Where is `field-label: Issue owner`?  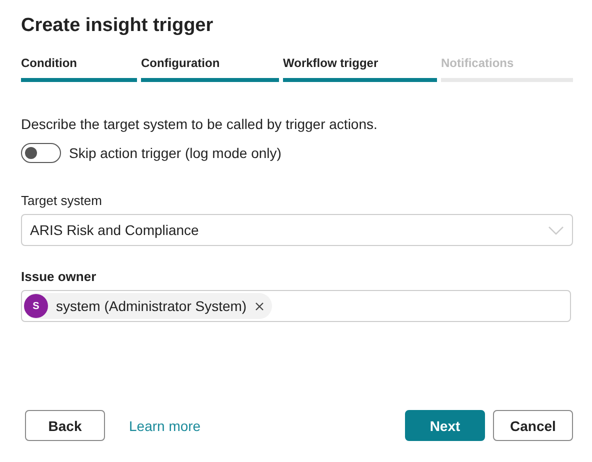 field-label: Issue owner is located at coordinates (59, 276).